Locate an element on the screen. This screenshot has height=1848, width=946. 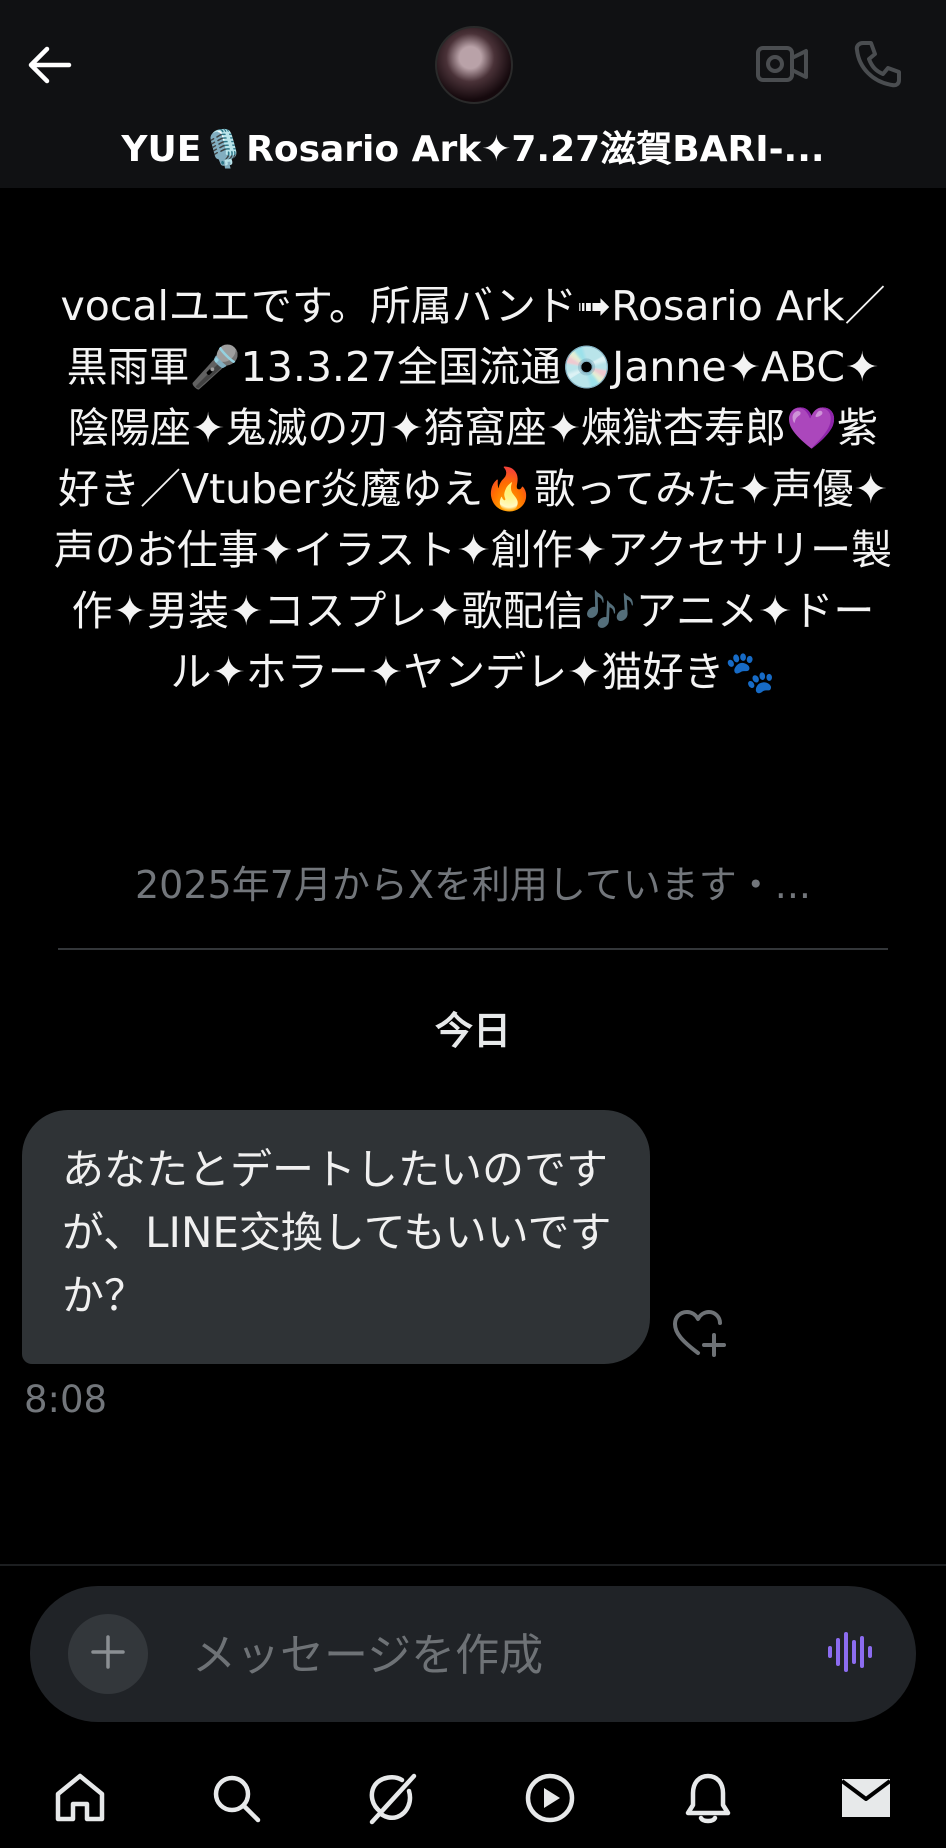
date-separator: 今日 is located at coordinates (472, 1031).